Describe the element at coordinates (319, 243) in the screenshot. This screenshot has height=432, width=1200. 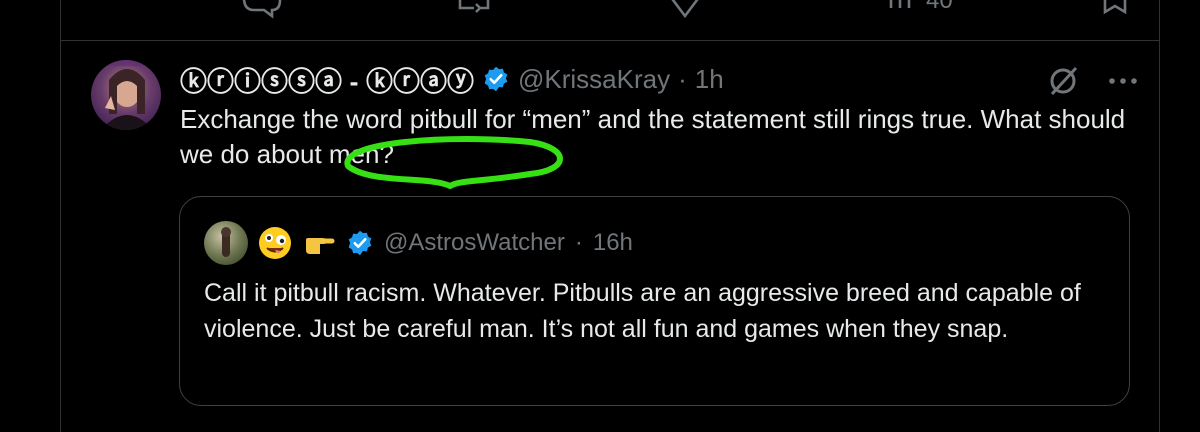
I see `backhand-index-pointing-right-emoji` at that location.